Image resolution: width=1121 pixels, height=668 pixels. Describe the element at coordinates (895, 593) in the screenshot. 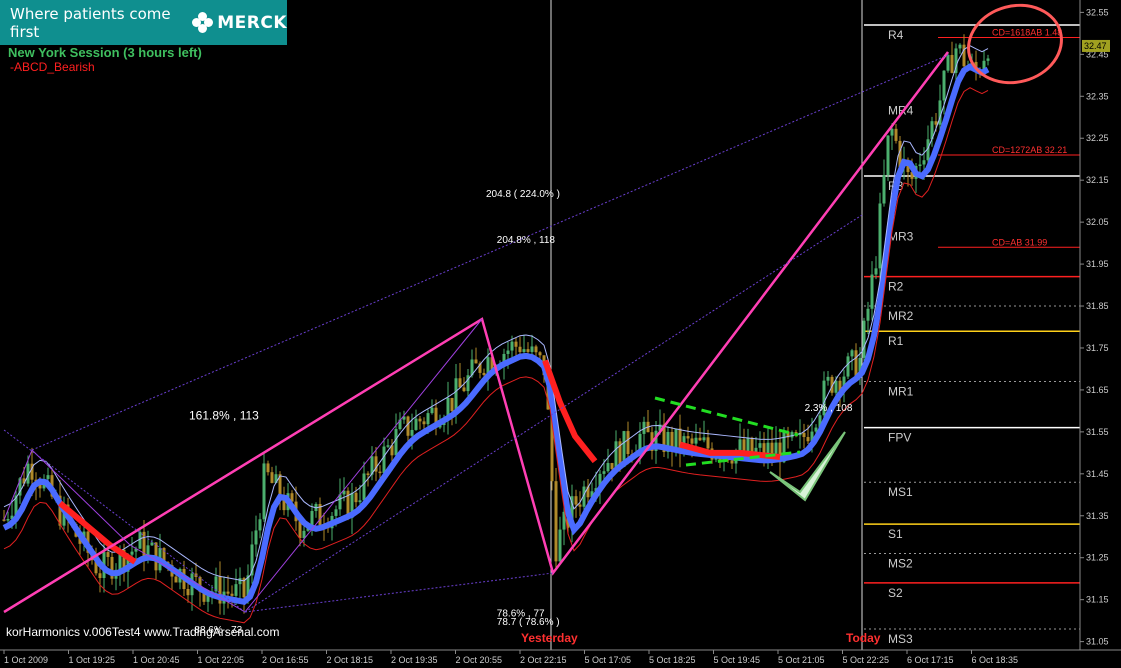

I see `pivot-label-s2: S2` at that location.